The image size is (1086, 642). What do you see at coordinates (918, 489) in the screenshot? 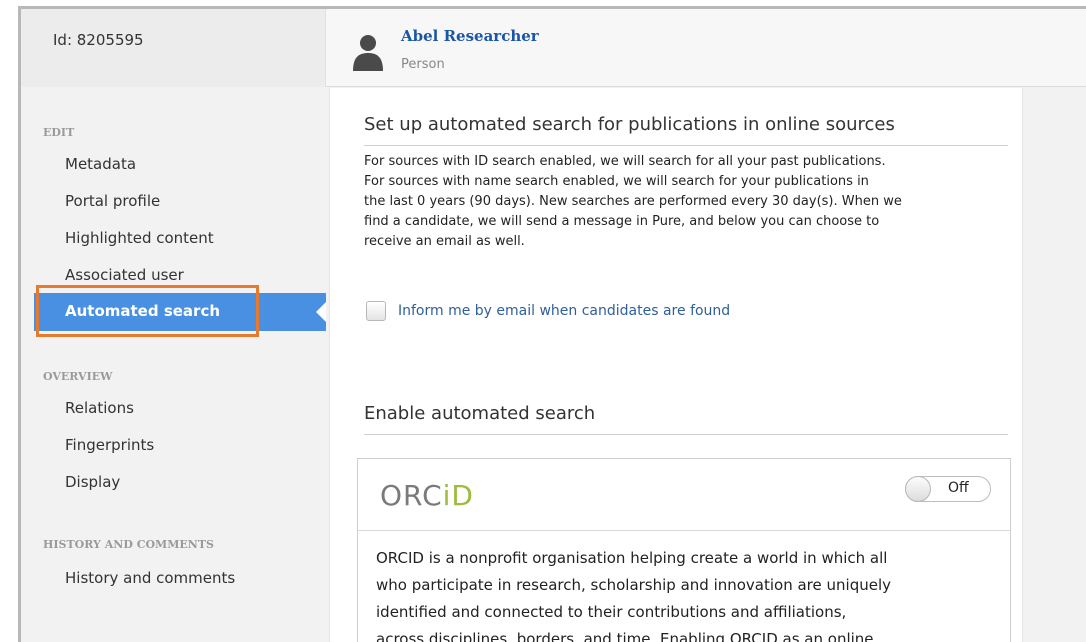
I see `toggle-knob` at bounding box center [918, 489].